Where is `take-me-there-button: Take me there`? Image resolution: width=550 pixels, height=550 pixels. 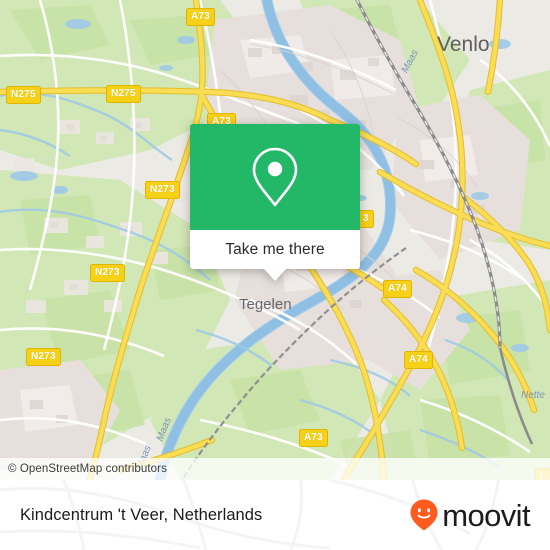
take-me-there-button: Take me there is located at coordinates (275, 249).